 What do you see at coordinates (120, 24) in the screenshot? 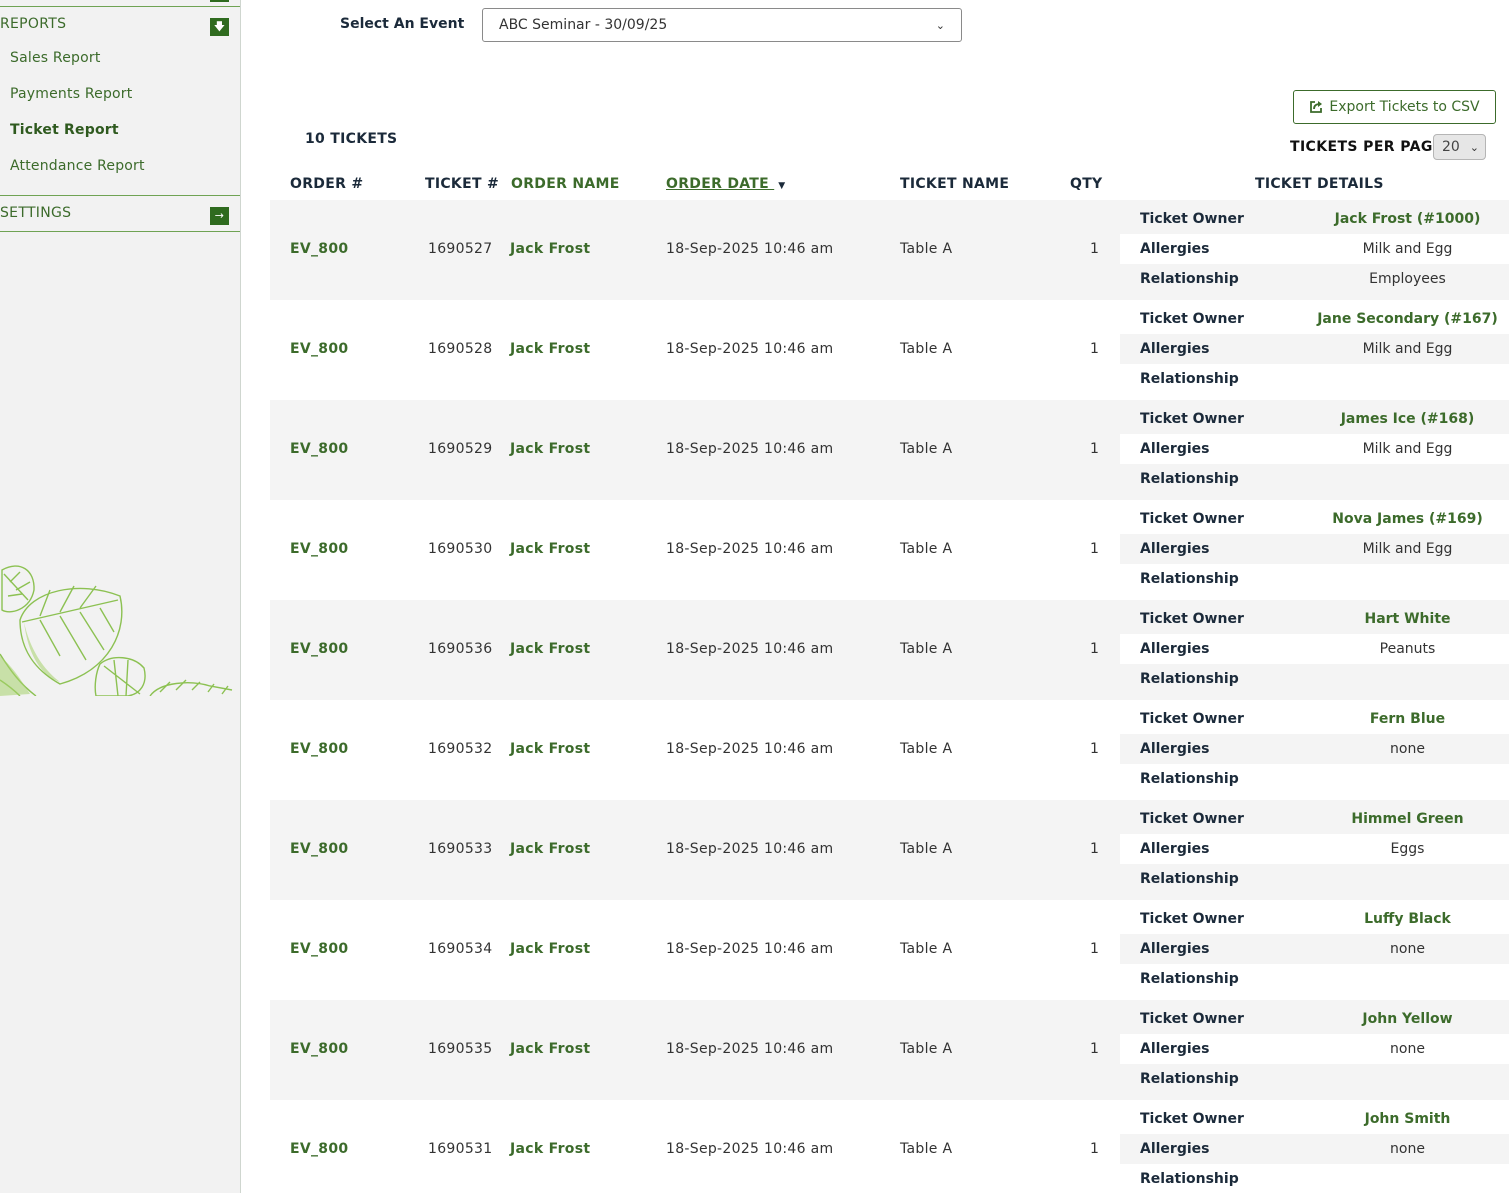
I see `reports-section-header: REPORTS 🡇` at bounding box center [120, 24].